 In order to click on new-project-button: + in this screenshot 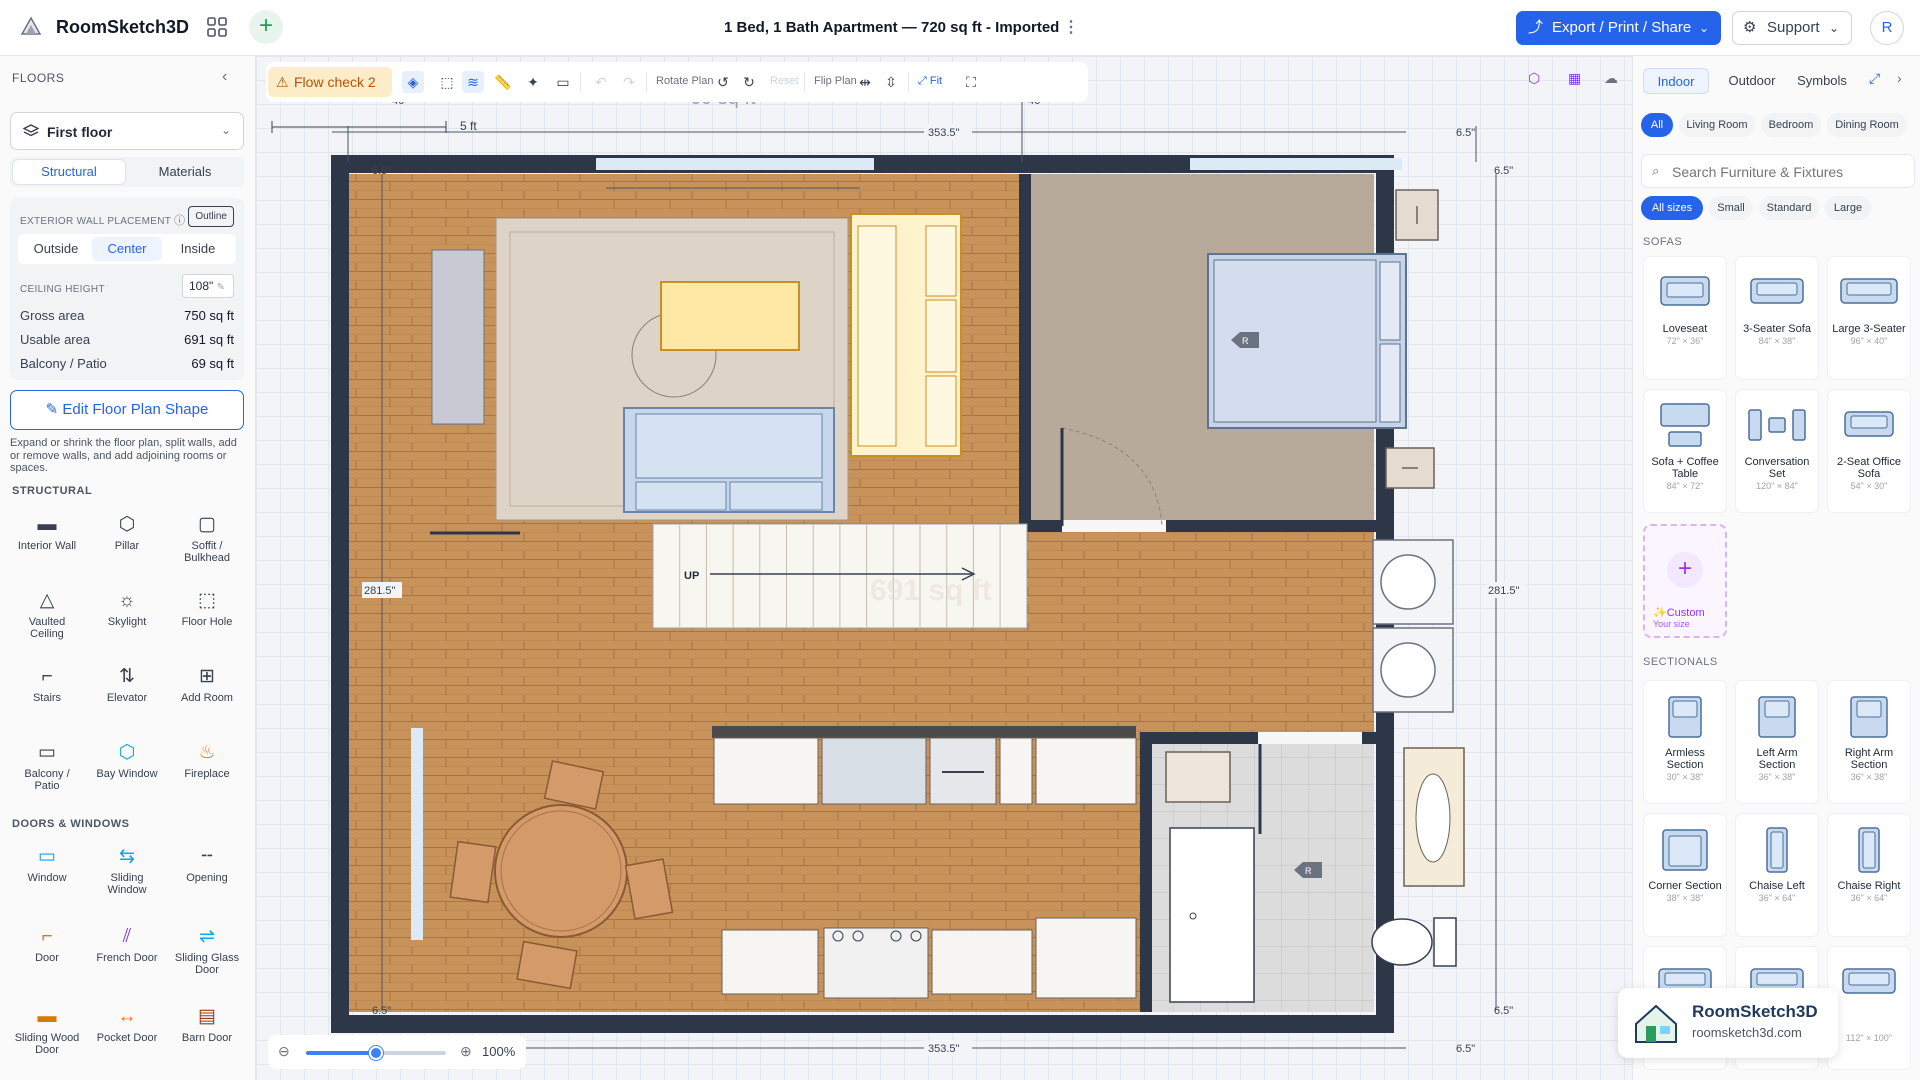, I will do `click(266, 27)`.